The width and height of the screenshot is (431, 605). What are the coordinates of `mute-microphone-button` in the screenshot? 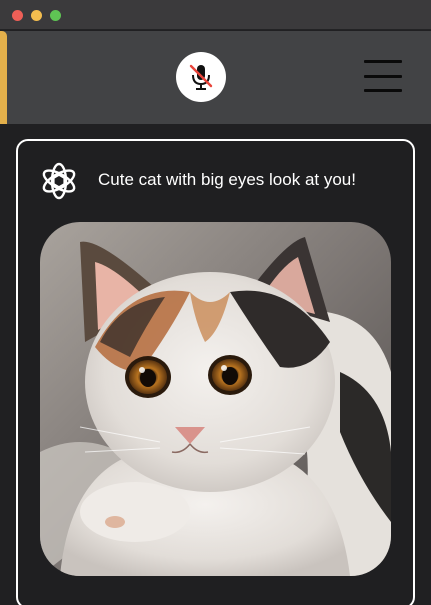 It's located at (201, 77).